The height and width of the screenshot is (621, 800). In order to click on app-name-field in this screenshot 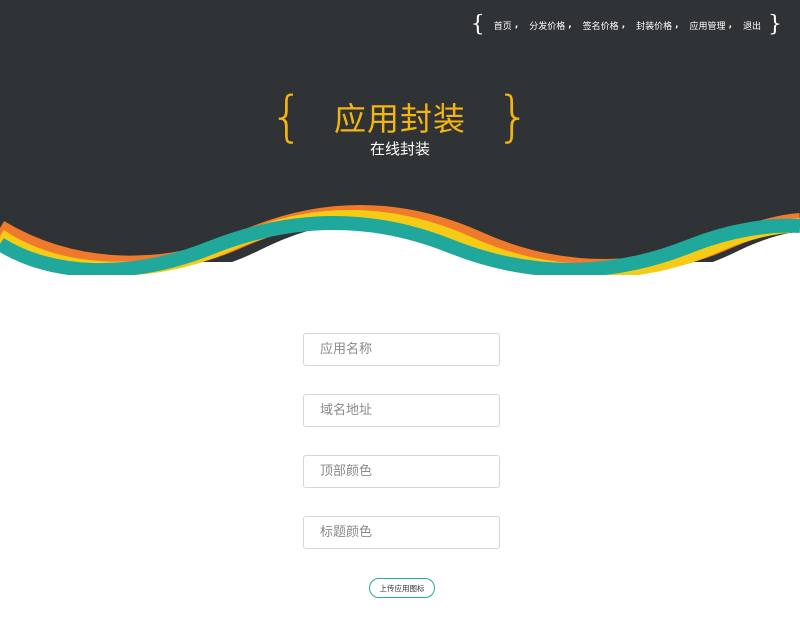, I will do `click(401, 349)`.